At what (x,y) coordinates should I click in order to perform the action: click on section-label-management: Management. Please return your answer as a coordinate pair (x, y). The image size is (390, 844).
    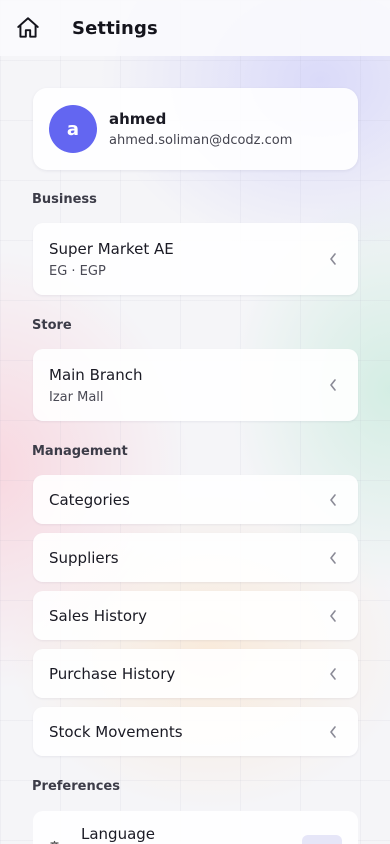
    Looking at the image, I should click on (80, 451).